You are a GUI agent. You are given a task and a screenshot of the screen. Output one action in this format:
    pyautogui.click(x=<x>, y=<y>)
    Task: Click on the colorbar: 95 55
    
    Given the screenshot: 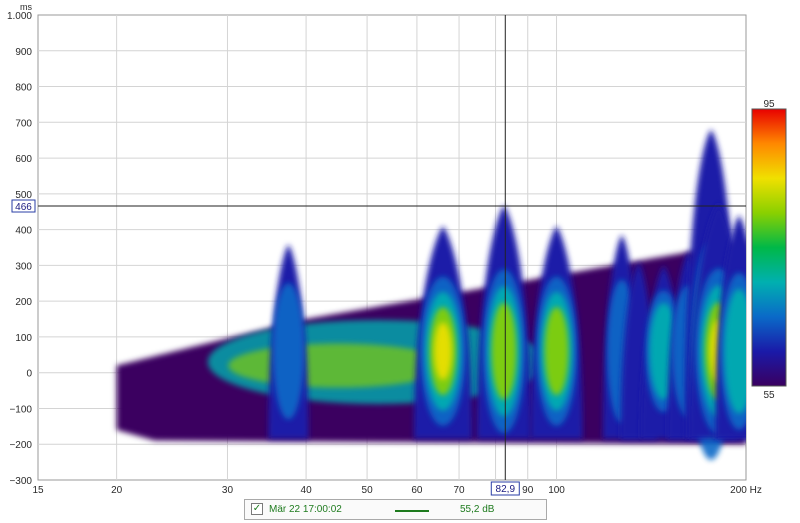 What is the action you would take?
    pyautogui.click(x=769, y=250)
    